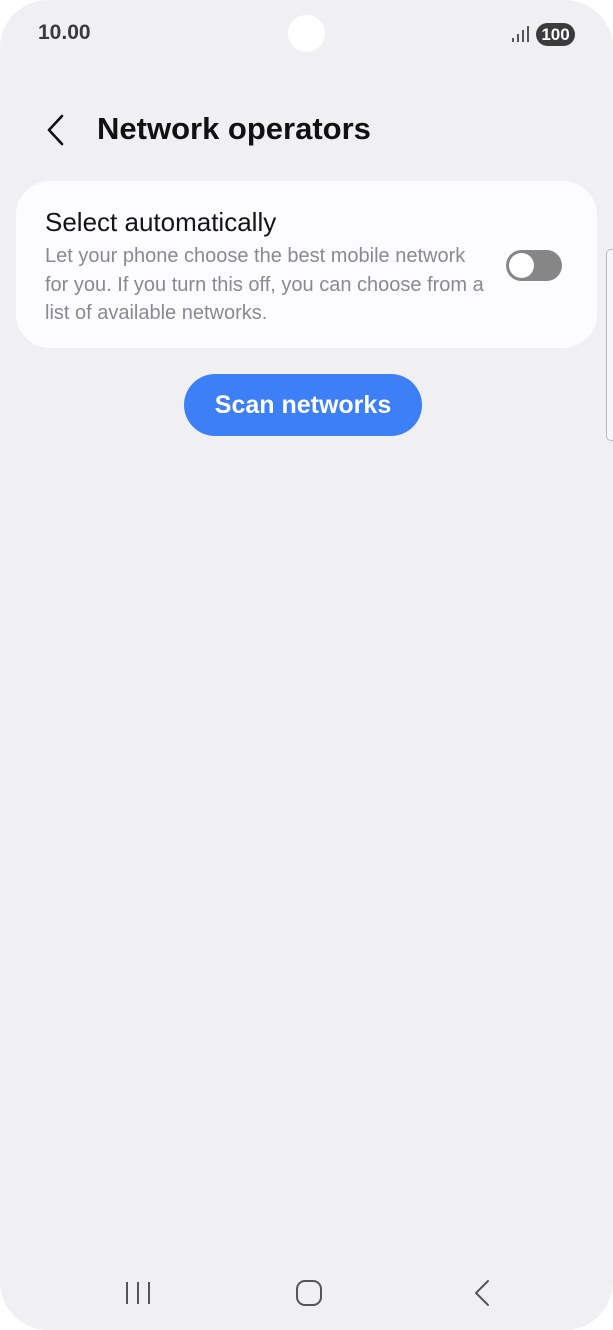 Image resolution: width=613 pixels, height=1330 pixels. Describe the element at coordinates (609, 345) in the screenshot. I see `scroll-handle` at that location.